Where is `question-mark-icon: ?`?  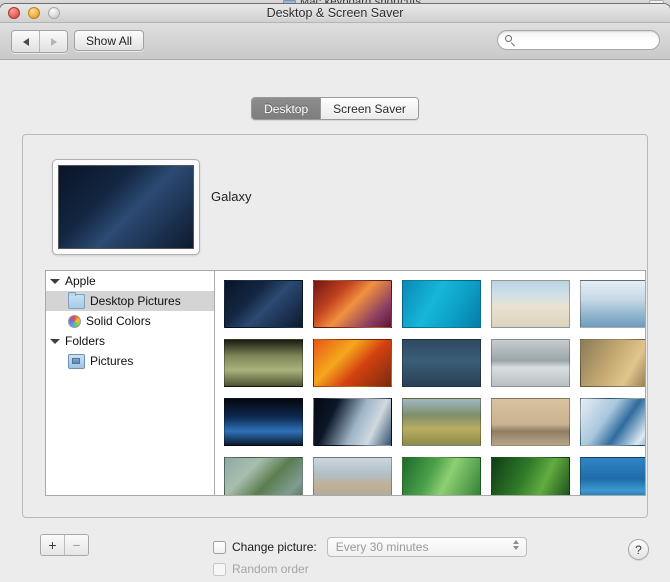
question-mark-icon: ? is located at coordinates (638, 549).